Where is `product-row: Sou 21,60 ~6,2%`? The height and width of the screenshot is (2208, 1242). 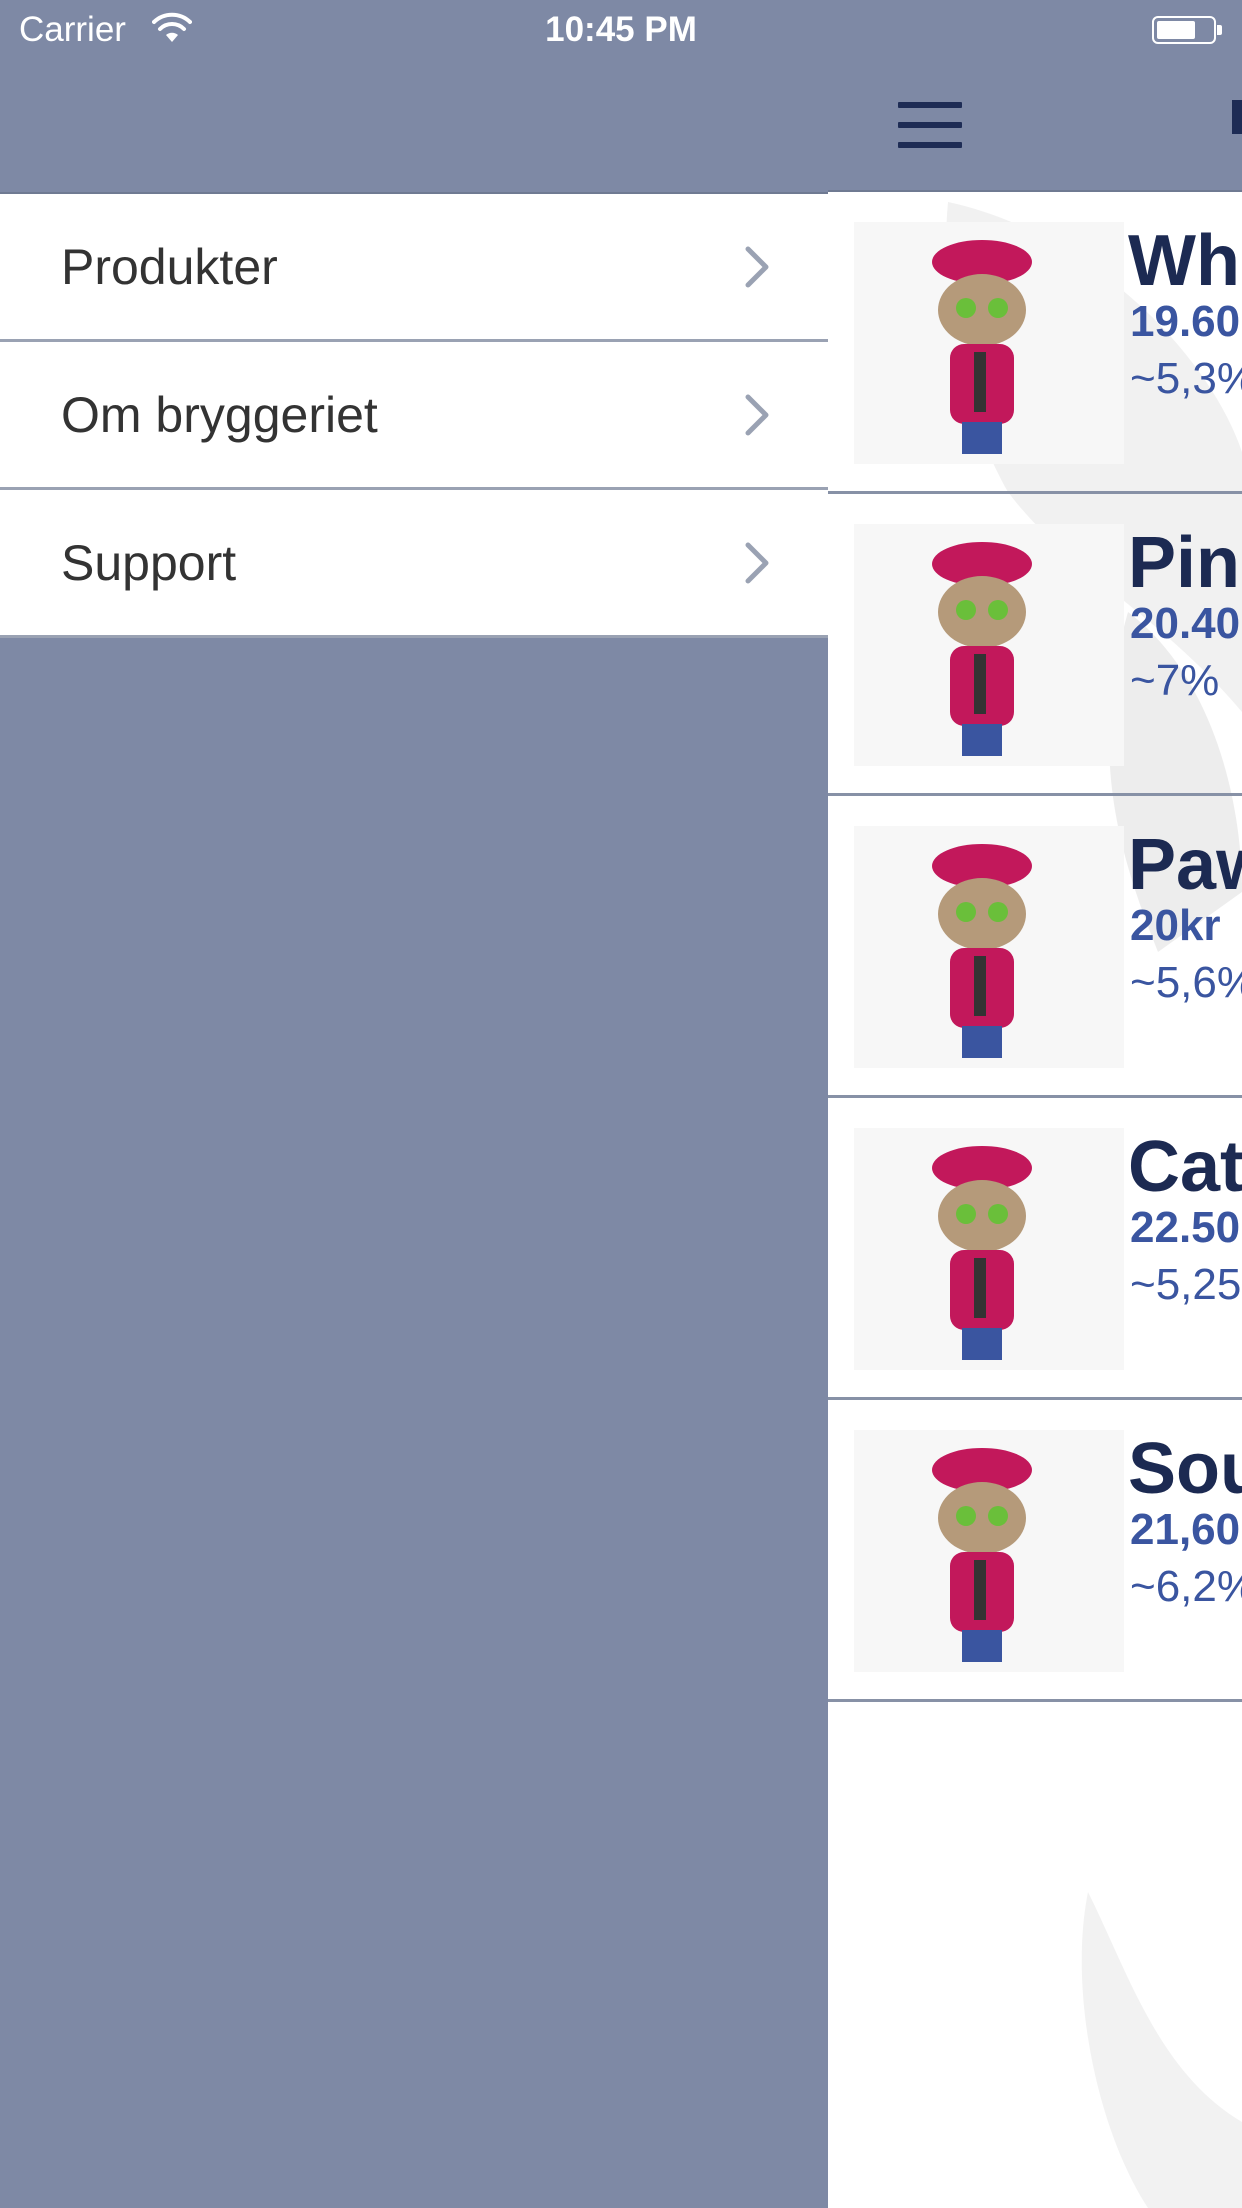
product-row: Sou 21,60 ~6,2% is located at coordinates (1035, 1551).